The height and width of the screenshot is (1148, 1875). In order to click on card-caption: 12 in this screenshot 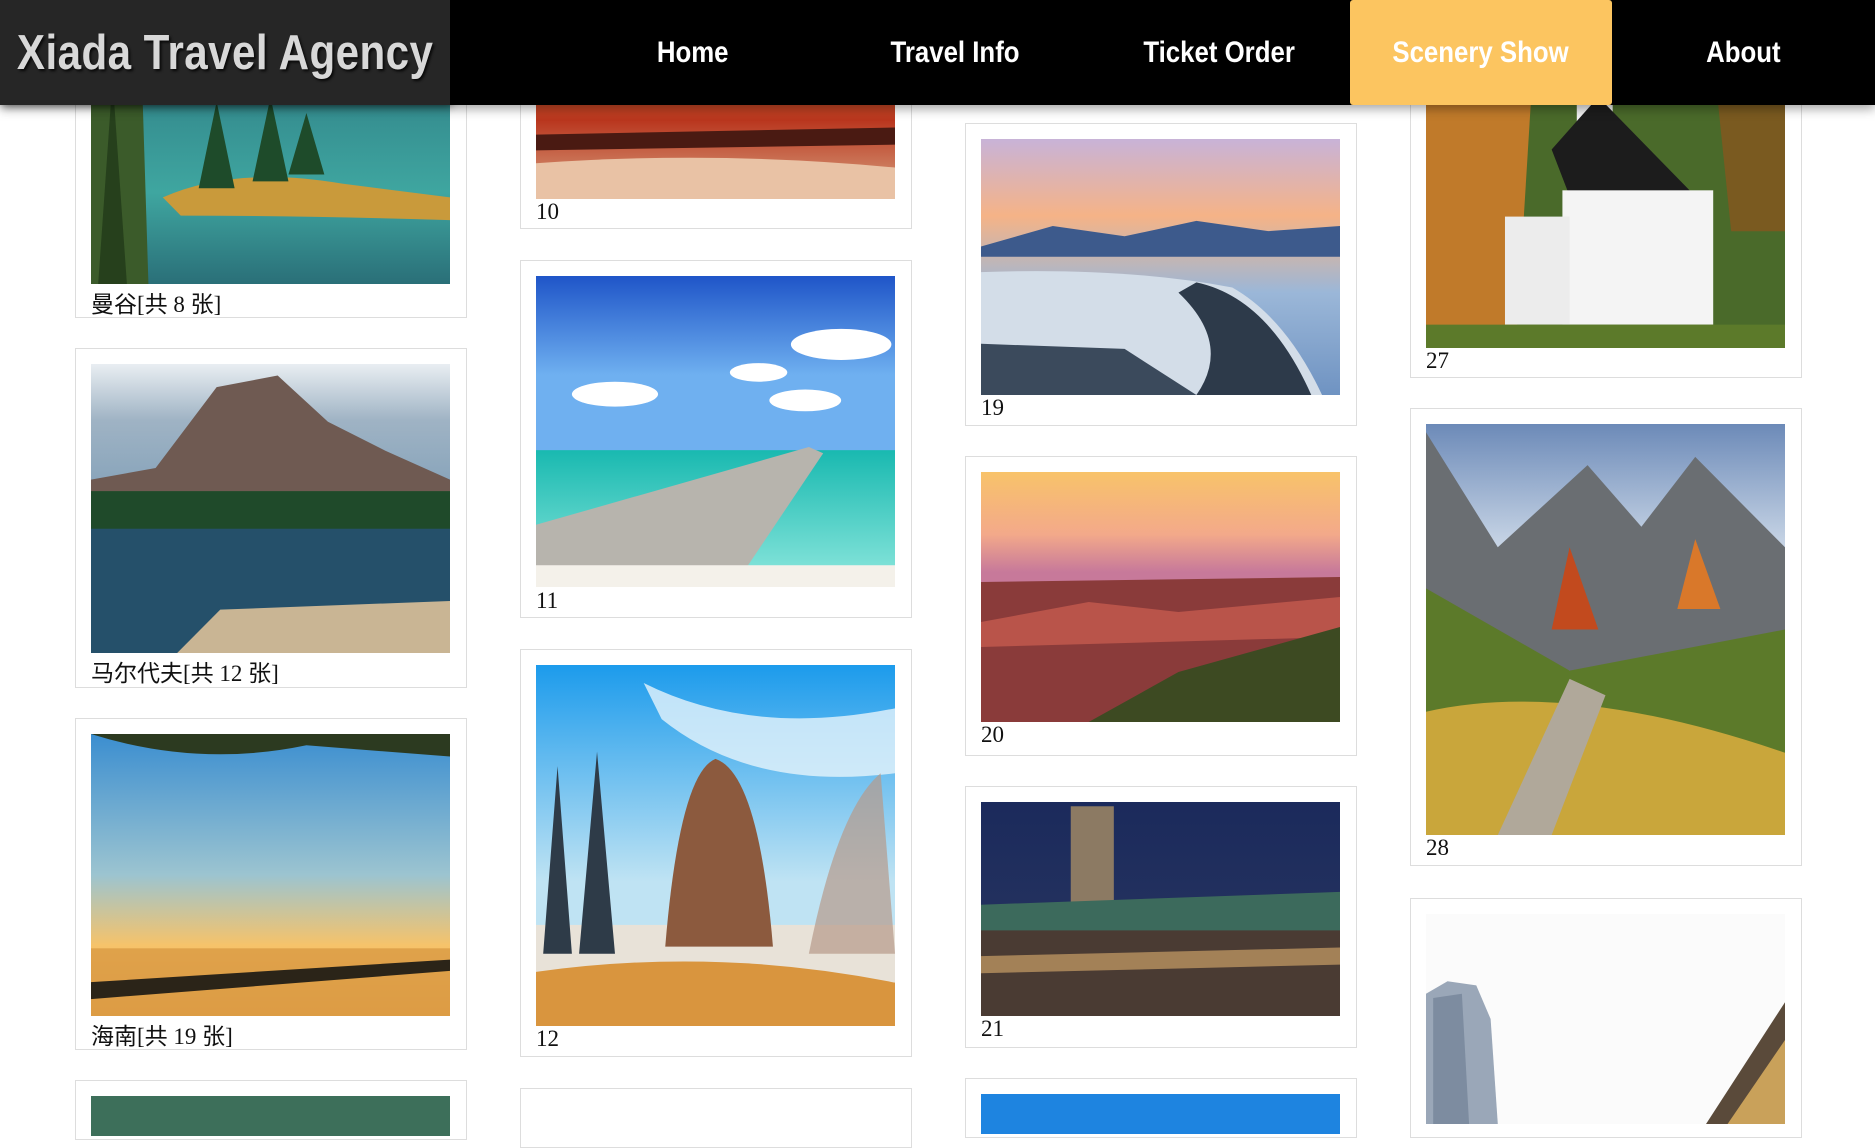, I will do `click(547, 1038)`.